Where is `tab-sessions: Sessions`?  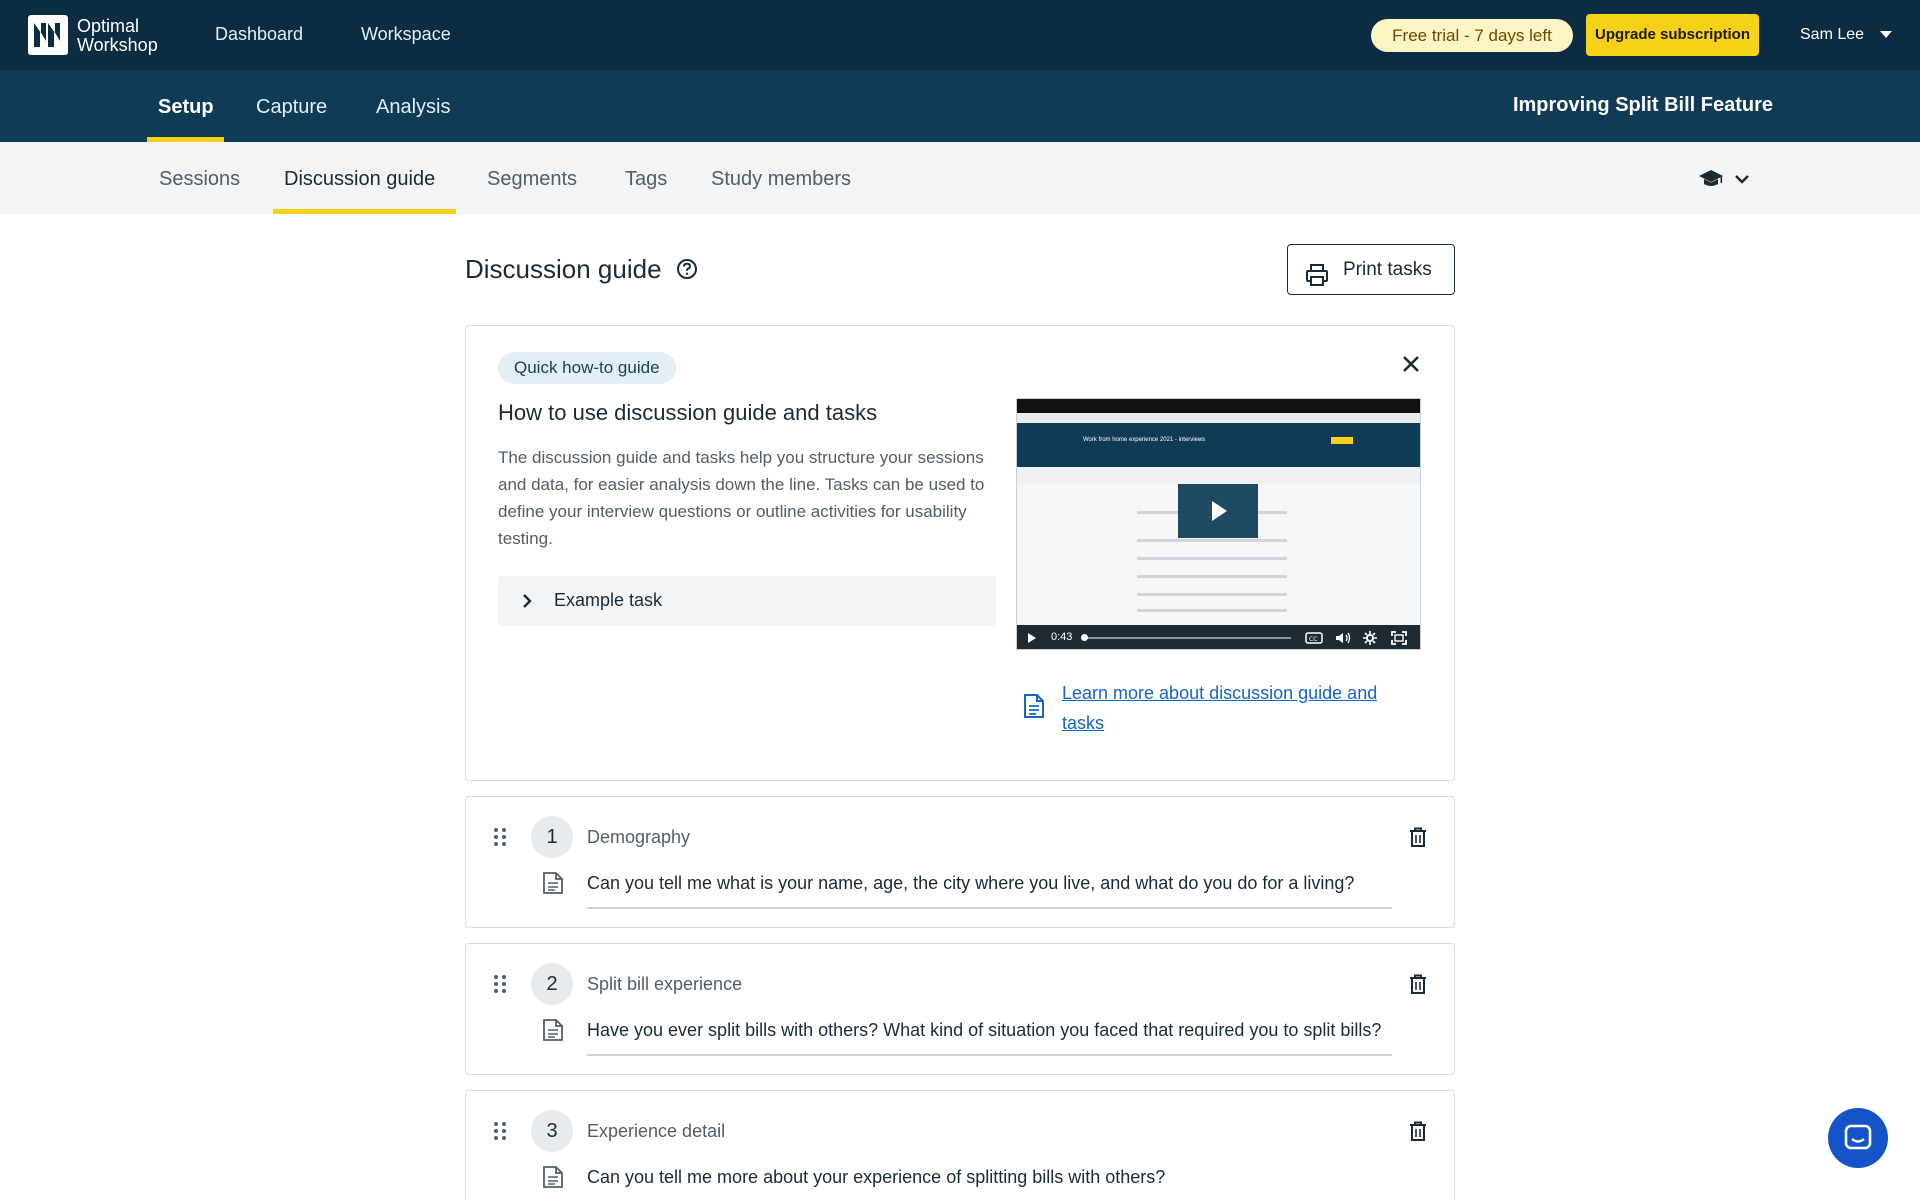 tab-sessions: Sessions is located at coordinates (199, 179).